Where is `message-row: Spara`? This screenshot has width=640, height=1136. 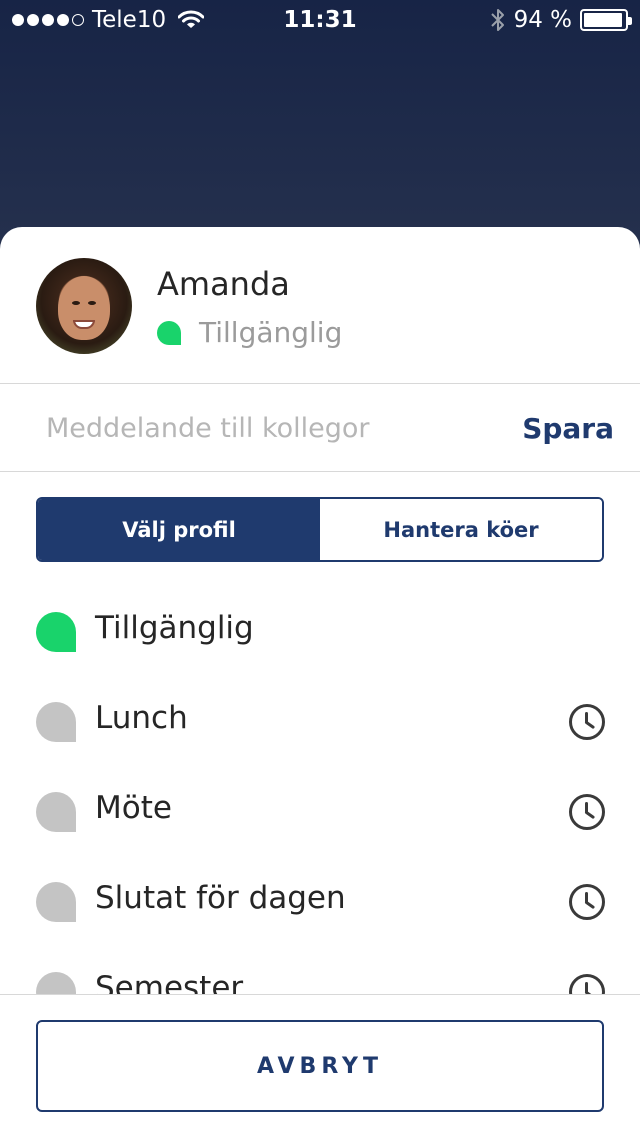 message-row: Spara is located at coordinates (320, 428).